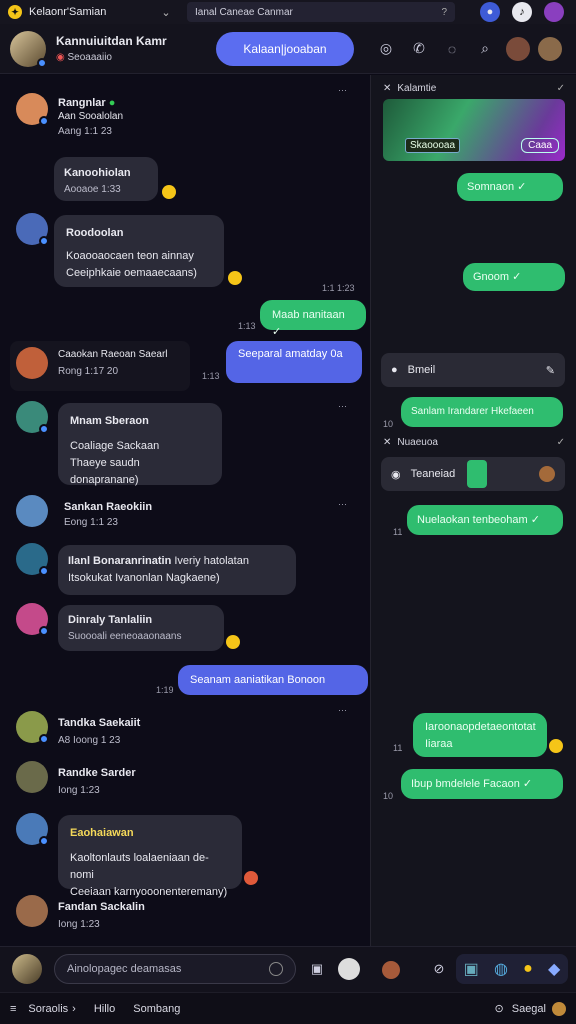 The width and height of the screenshot is (576, 1024). I want to click on user-name: Dinraly Tanlaliin, so click(110, 620).